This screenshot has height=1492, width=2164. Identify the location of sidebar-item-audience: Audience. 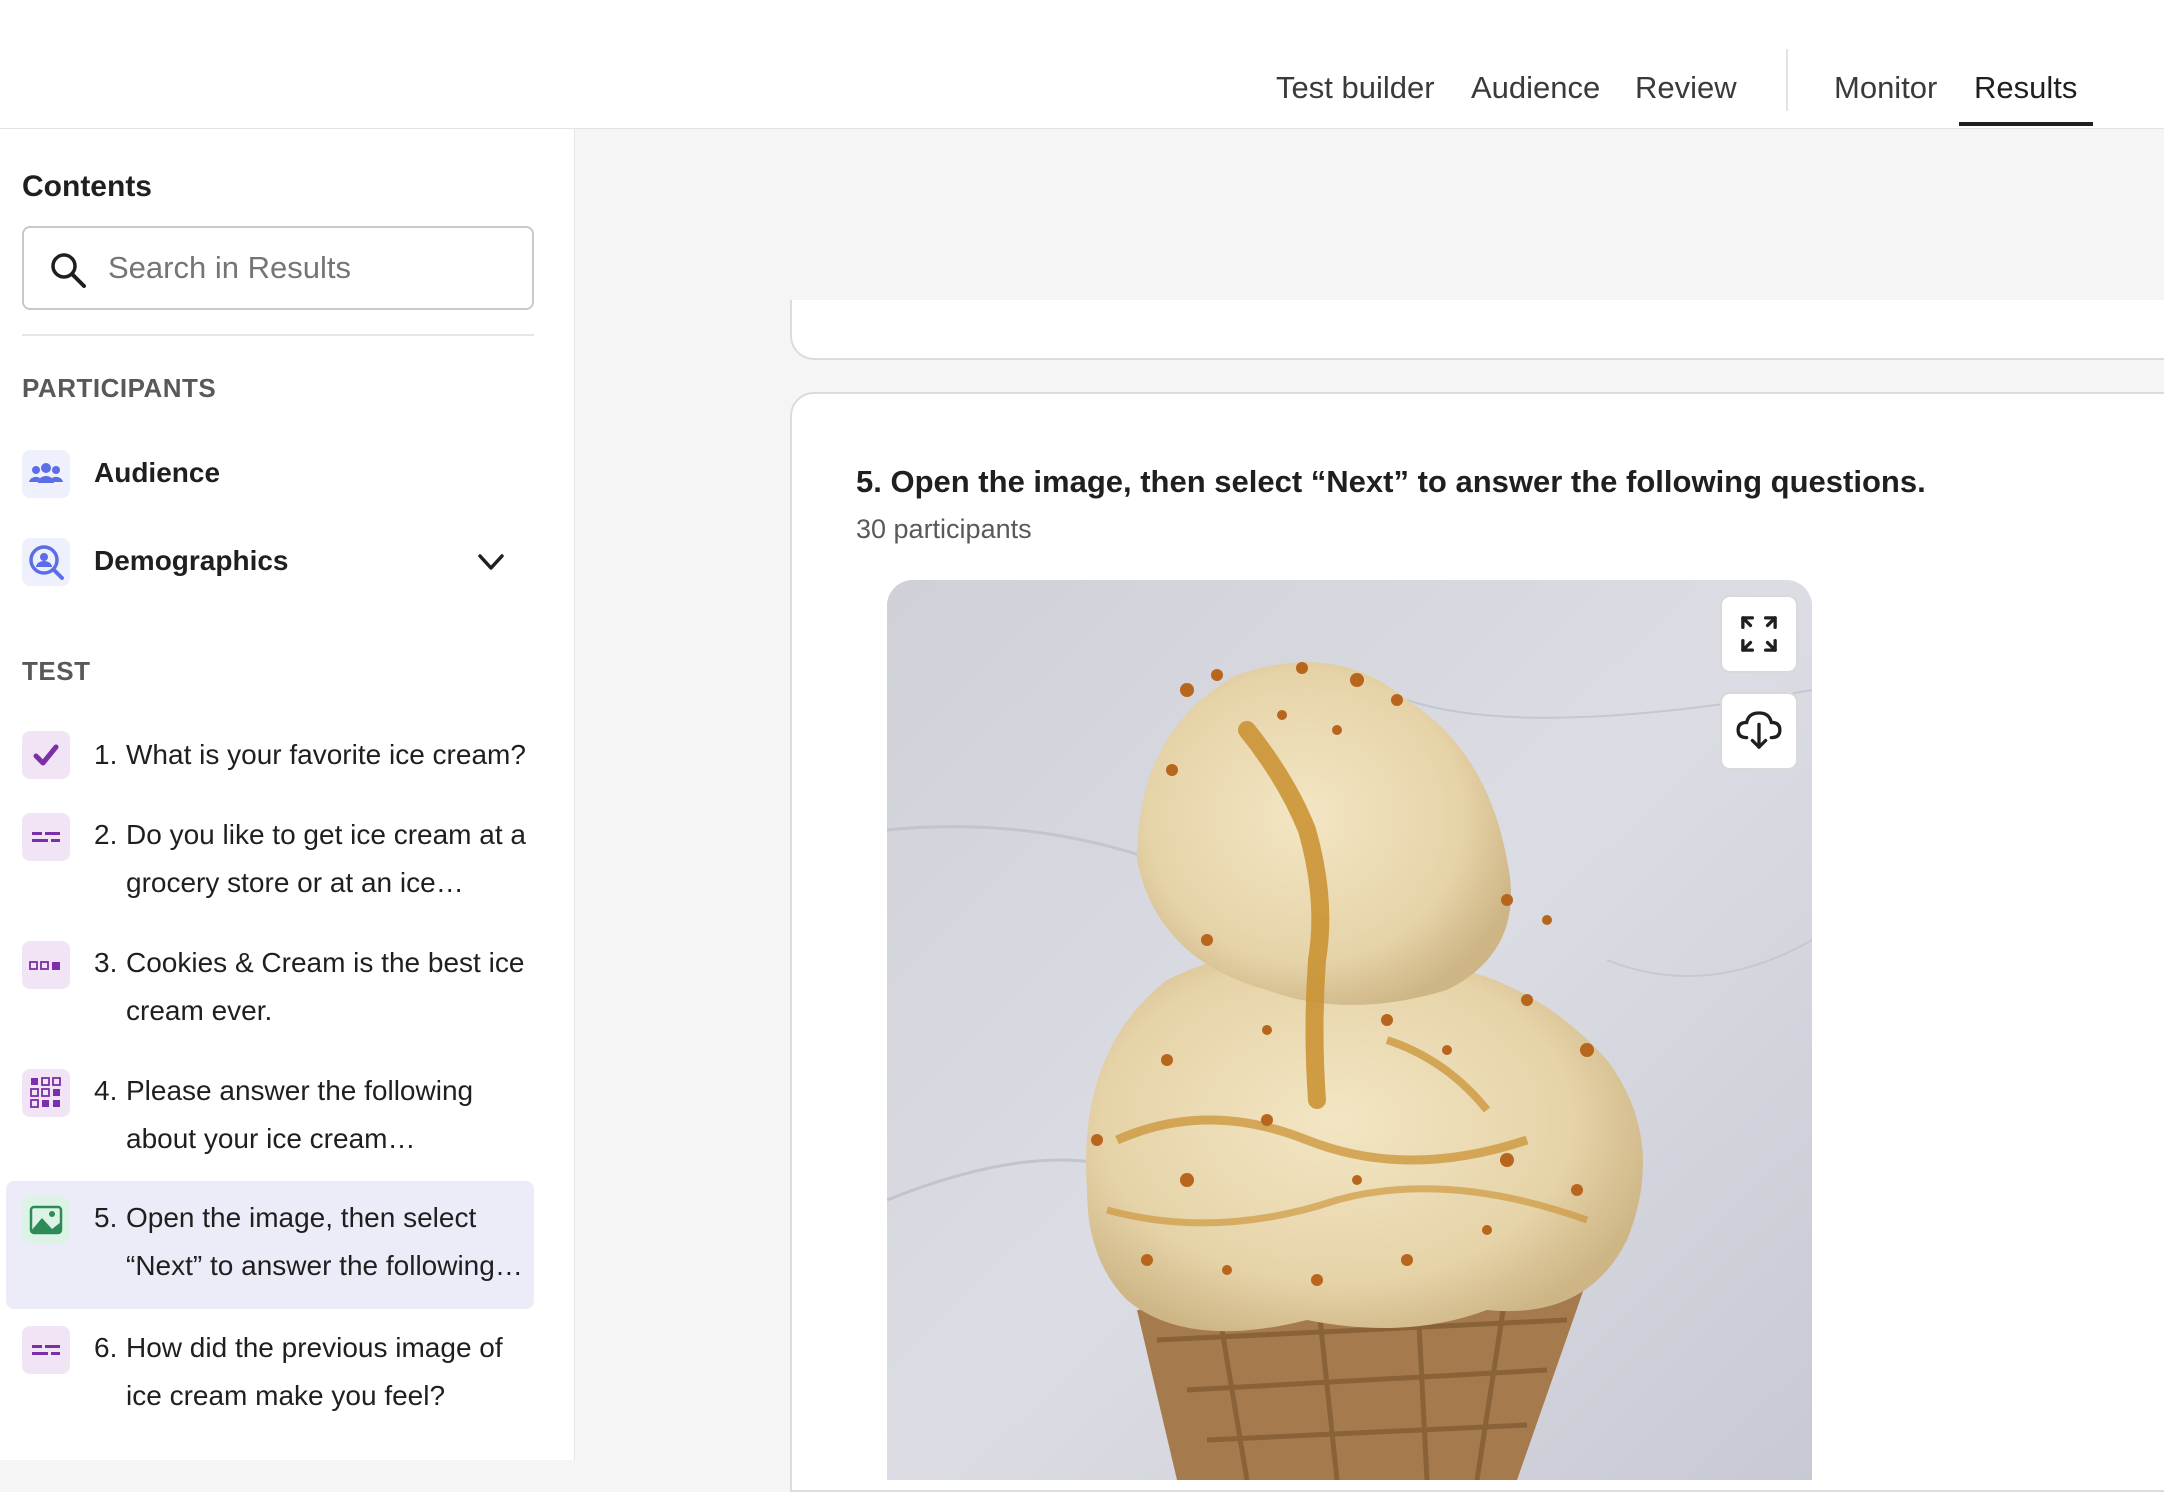
(271, 474).